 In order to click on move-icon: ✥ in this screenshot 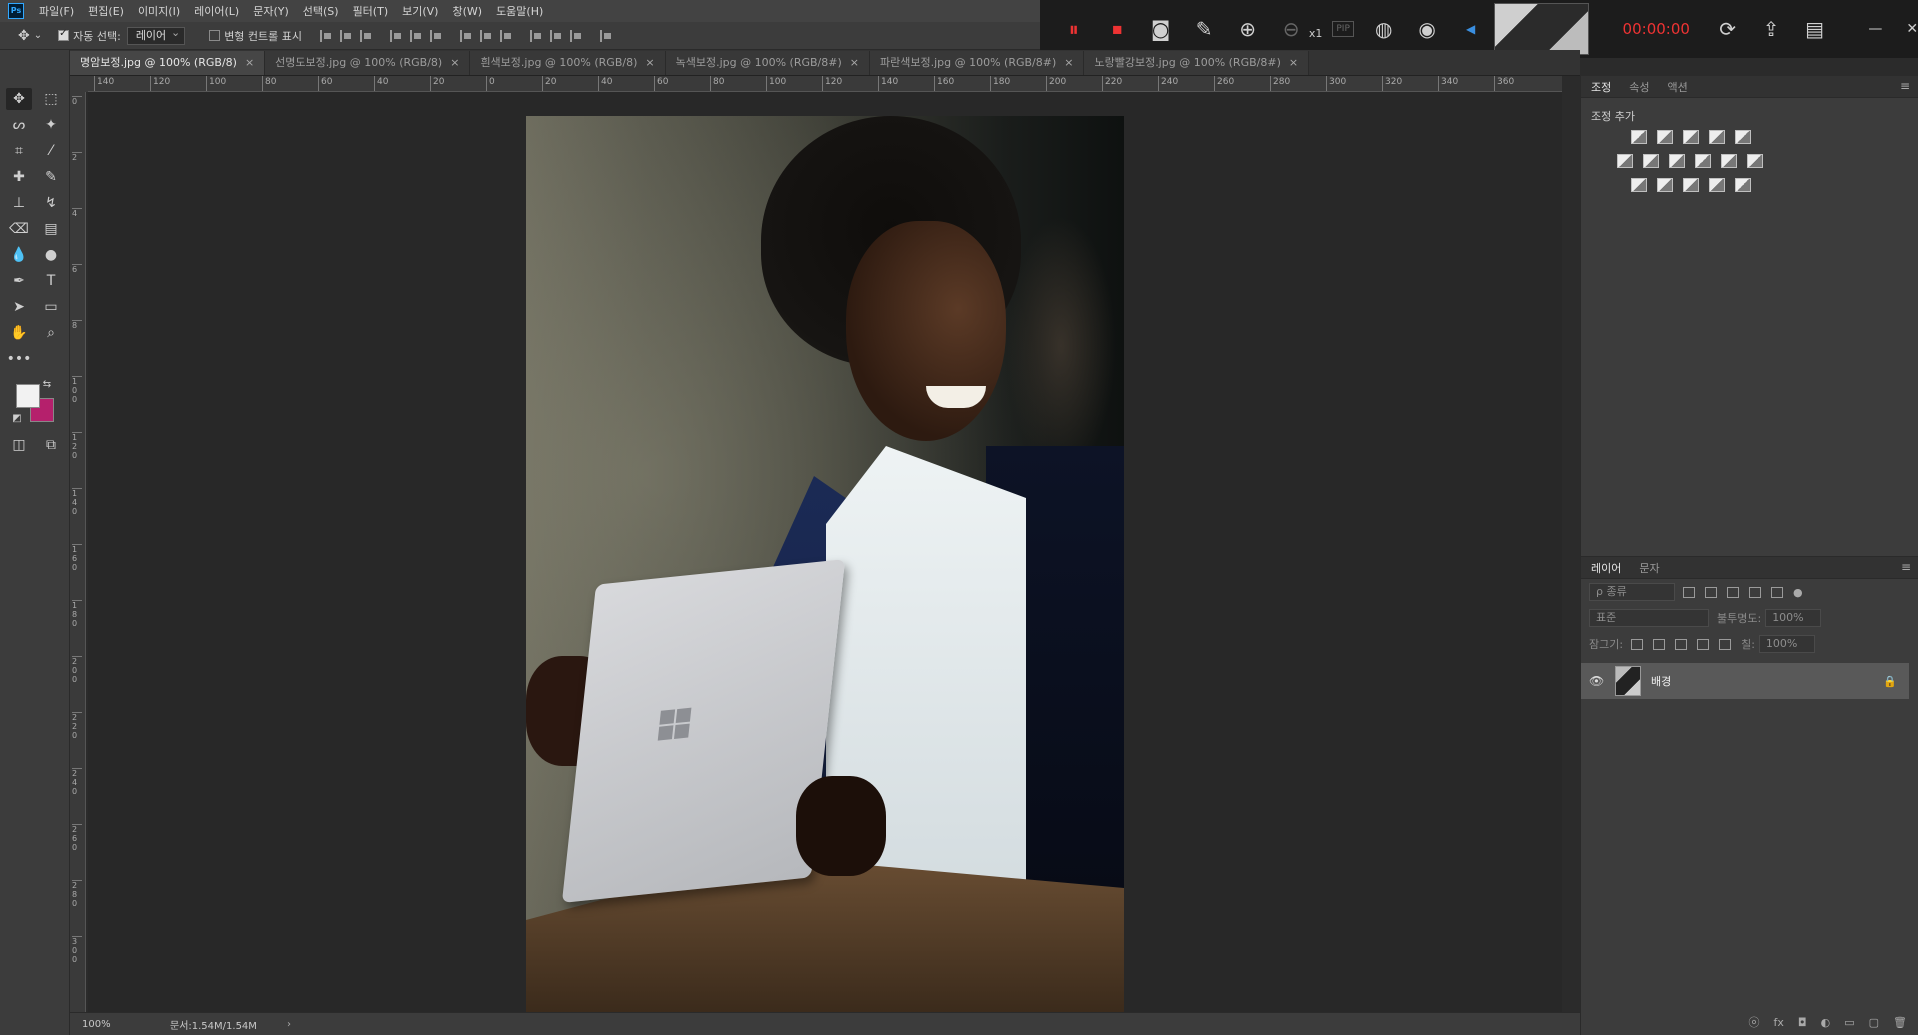, I will do `click(24, 36)`.